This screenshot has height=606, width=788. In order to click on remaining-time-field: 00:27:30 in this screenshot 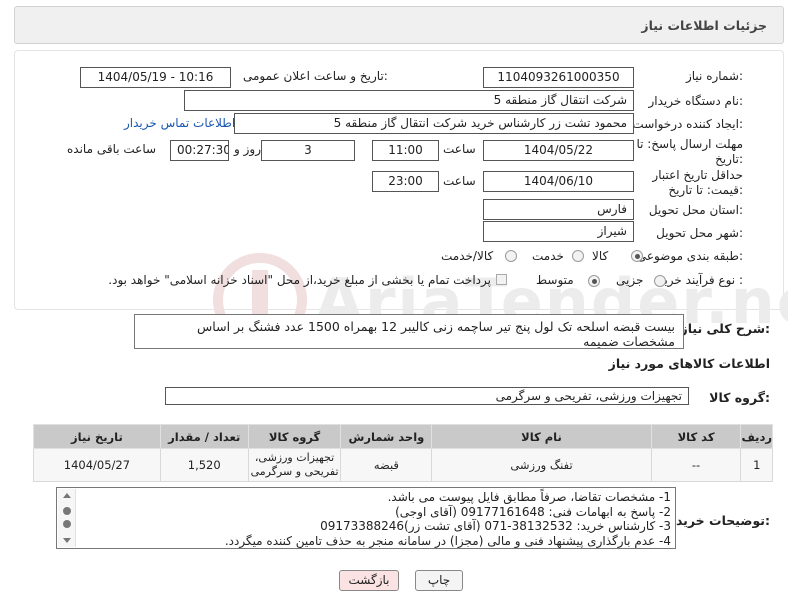, I will do `click(199, 150)`.